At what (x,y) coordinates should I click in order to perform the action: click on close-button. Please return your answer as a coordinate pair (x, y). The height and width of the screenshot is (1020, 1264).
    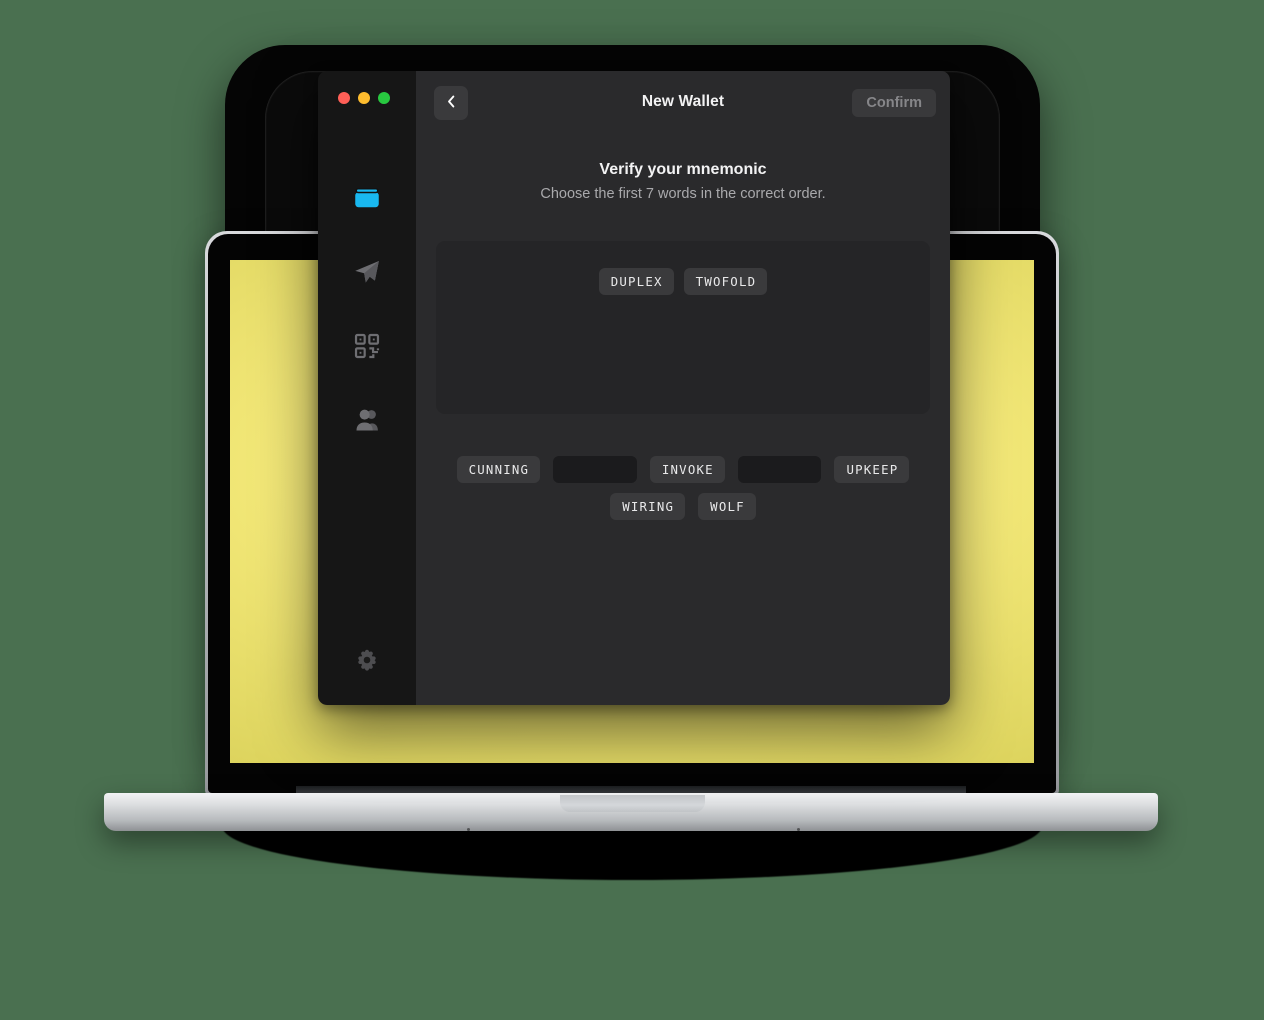
    Looking at the image, I should click on (344, 98).